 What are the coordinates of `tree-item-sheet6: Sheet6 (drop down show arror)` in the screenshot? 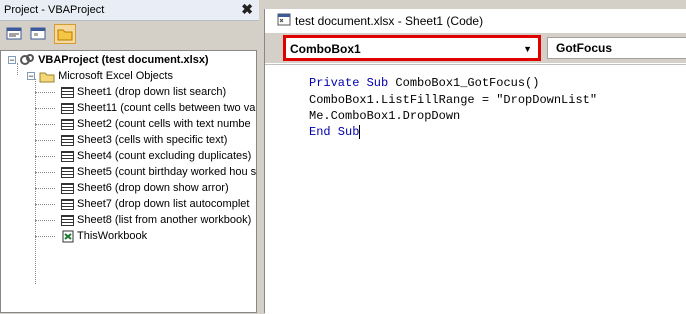 It's located at (145, 188).